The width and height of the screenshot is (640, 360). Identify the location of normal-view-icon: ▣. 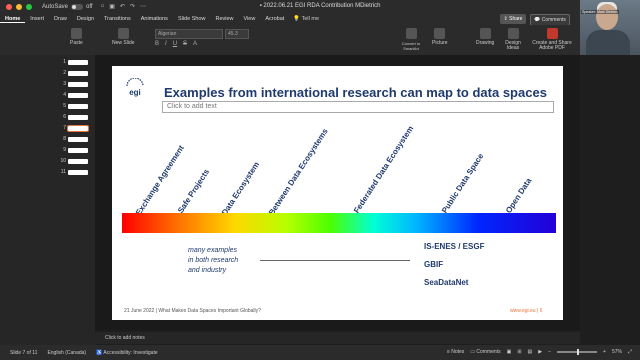
(509, 352).